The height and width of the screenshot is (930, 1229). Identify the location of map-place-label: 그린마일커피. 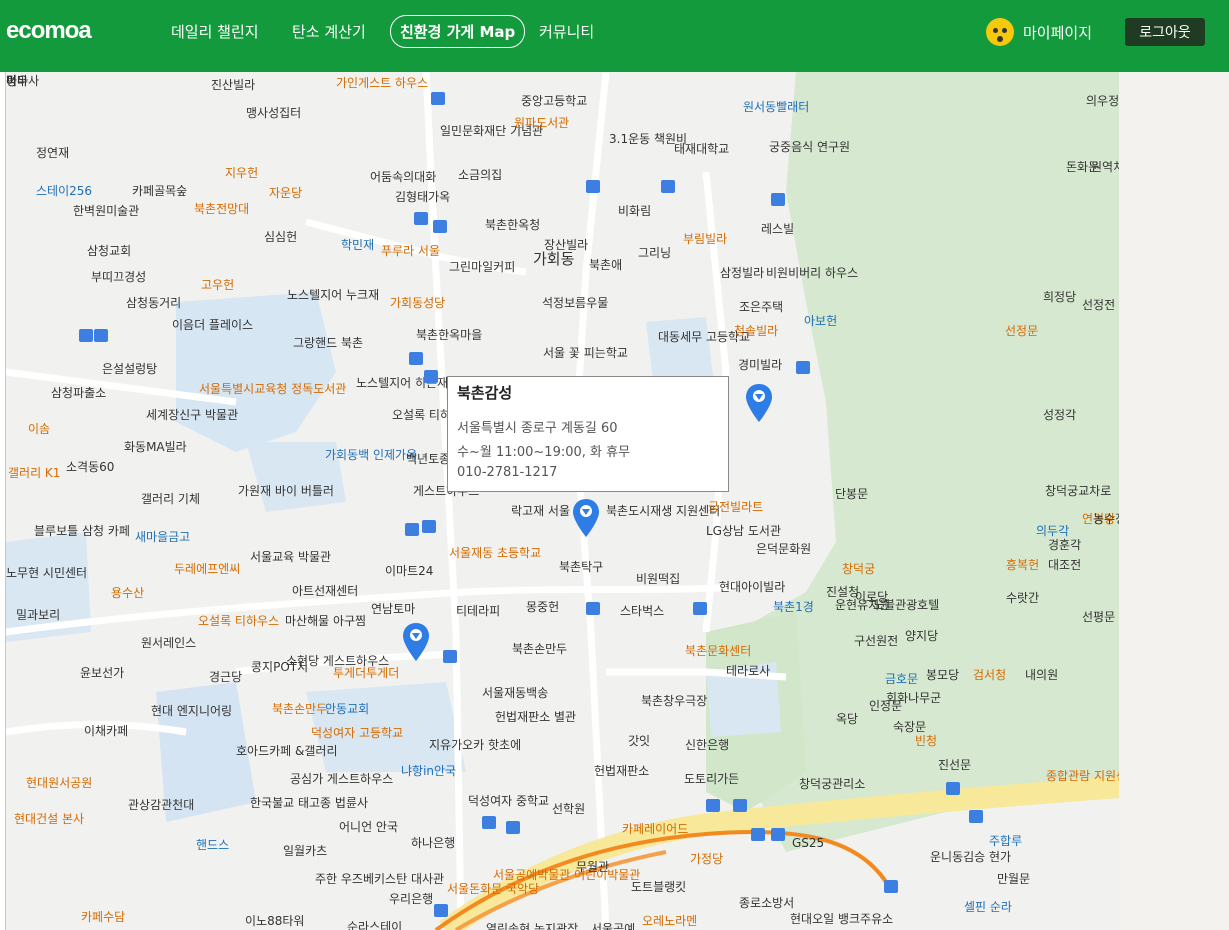
(482, 266).